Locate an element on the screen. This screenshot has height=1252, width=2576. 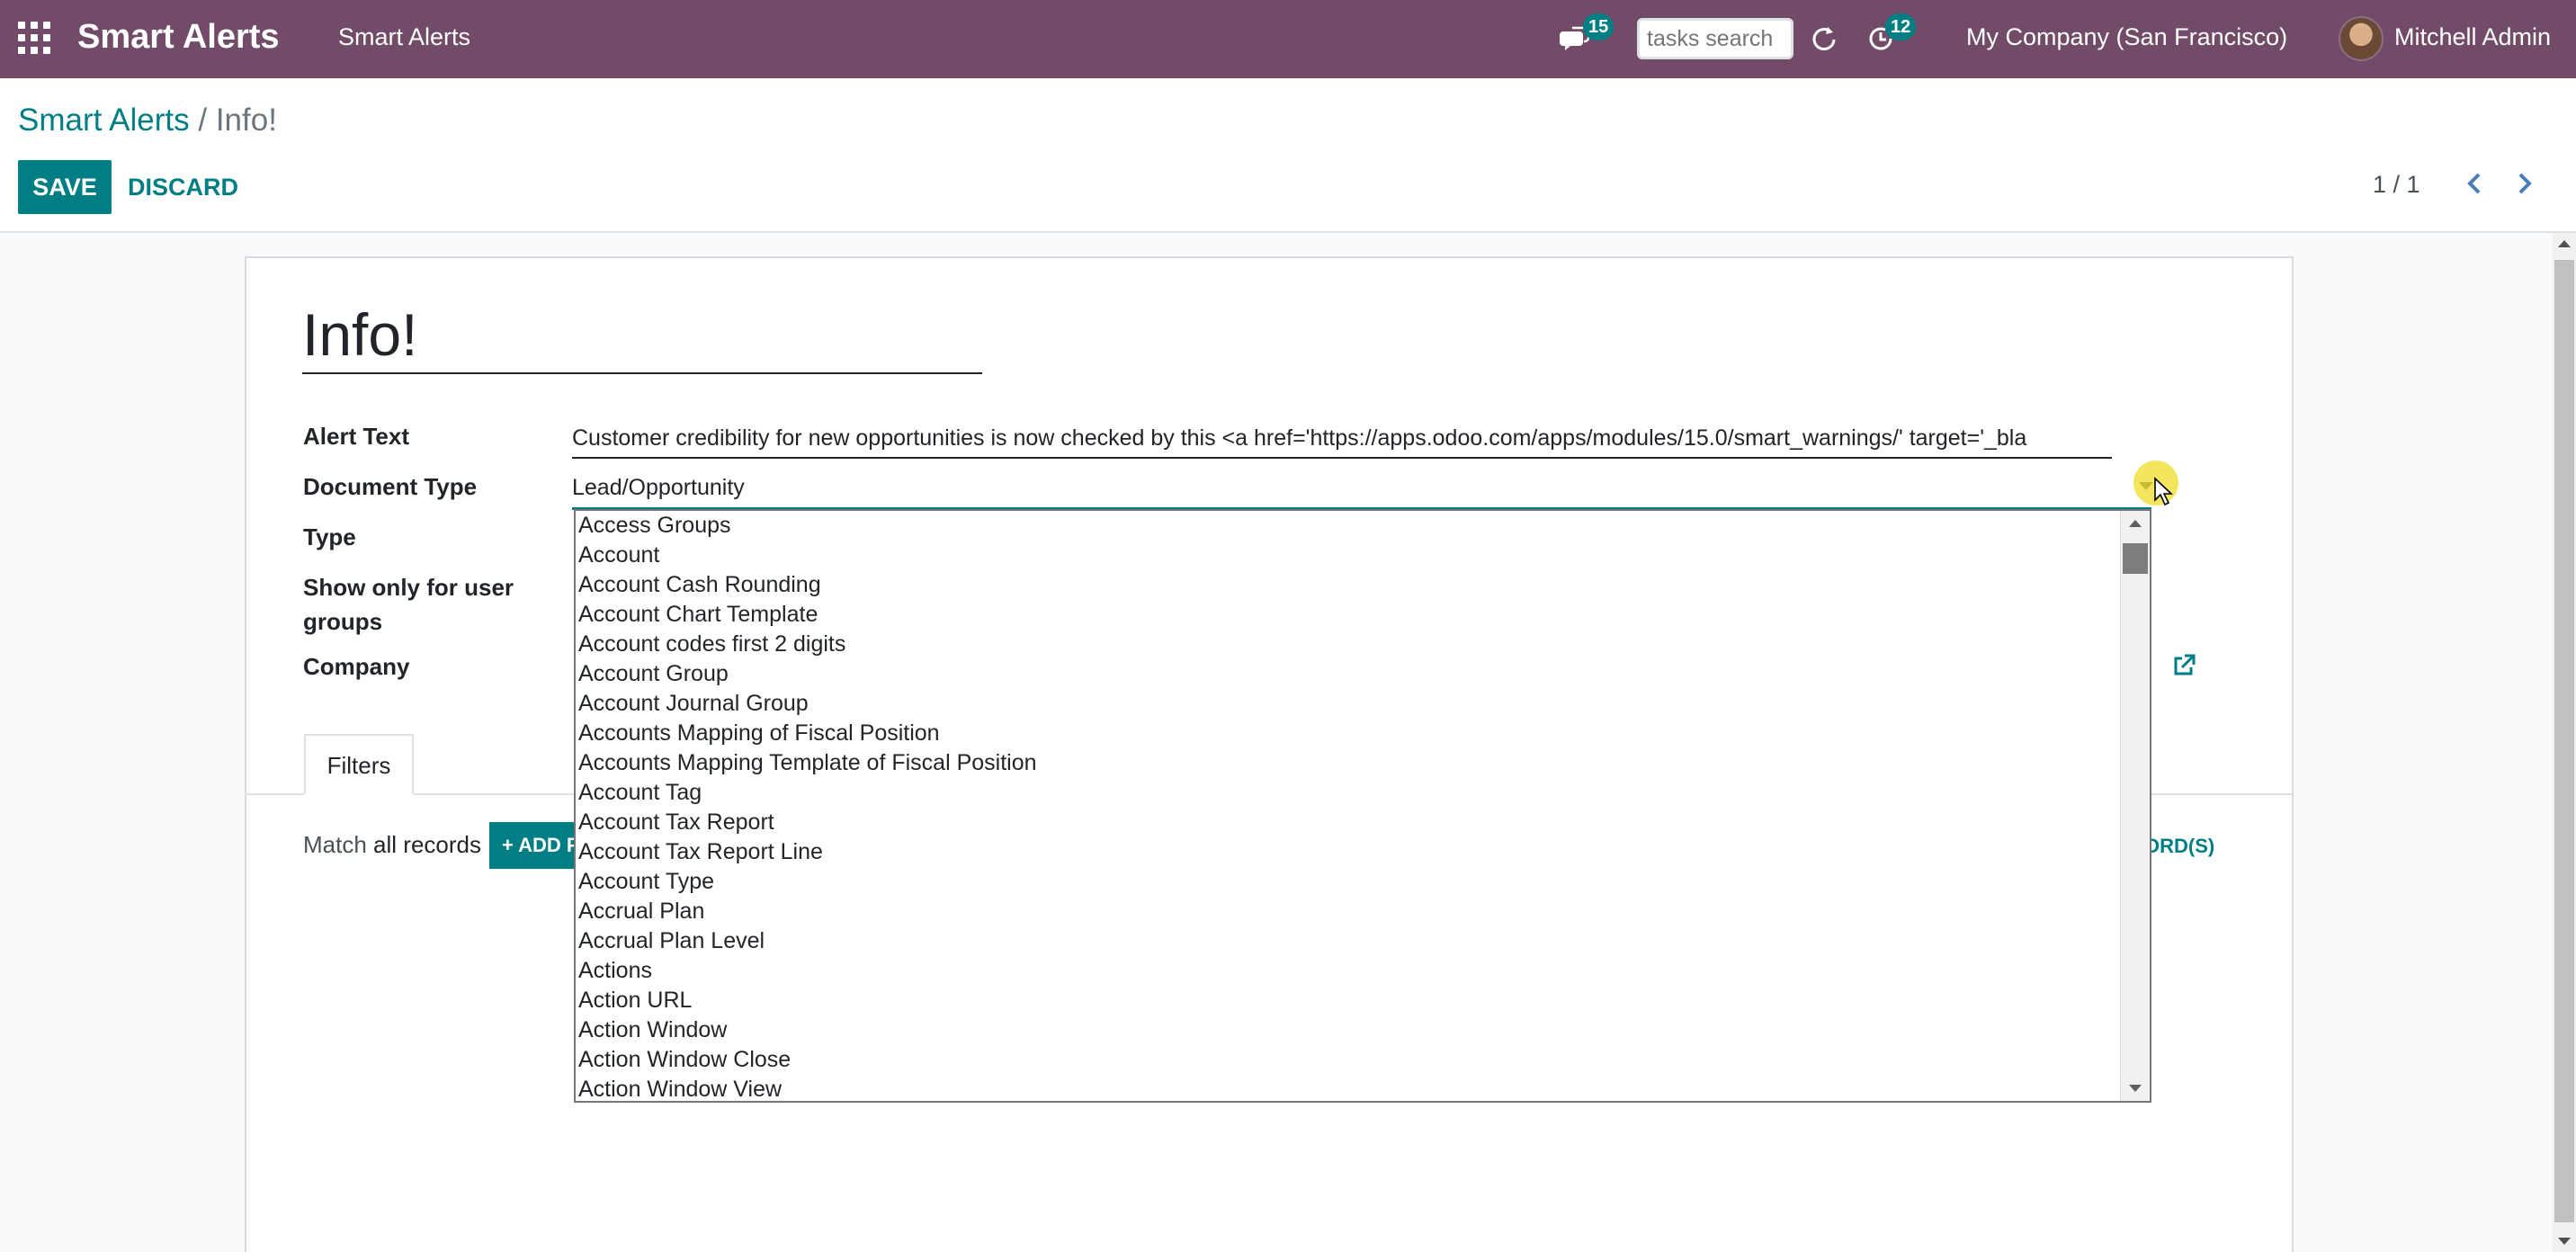
alert-name-input: Info! is located at coordinates (642, 335).